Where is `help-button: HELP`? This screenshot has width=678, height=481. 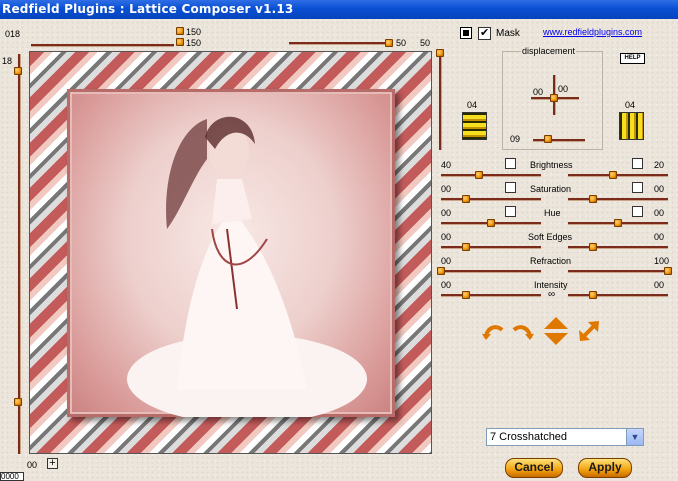 help-button: HELP is located at coordinates (632, 58).